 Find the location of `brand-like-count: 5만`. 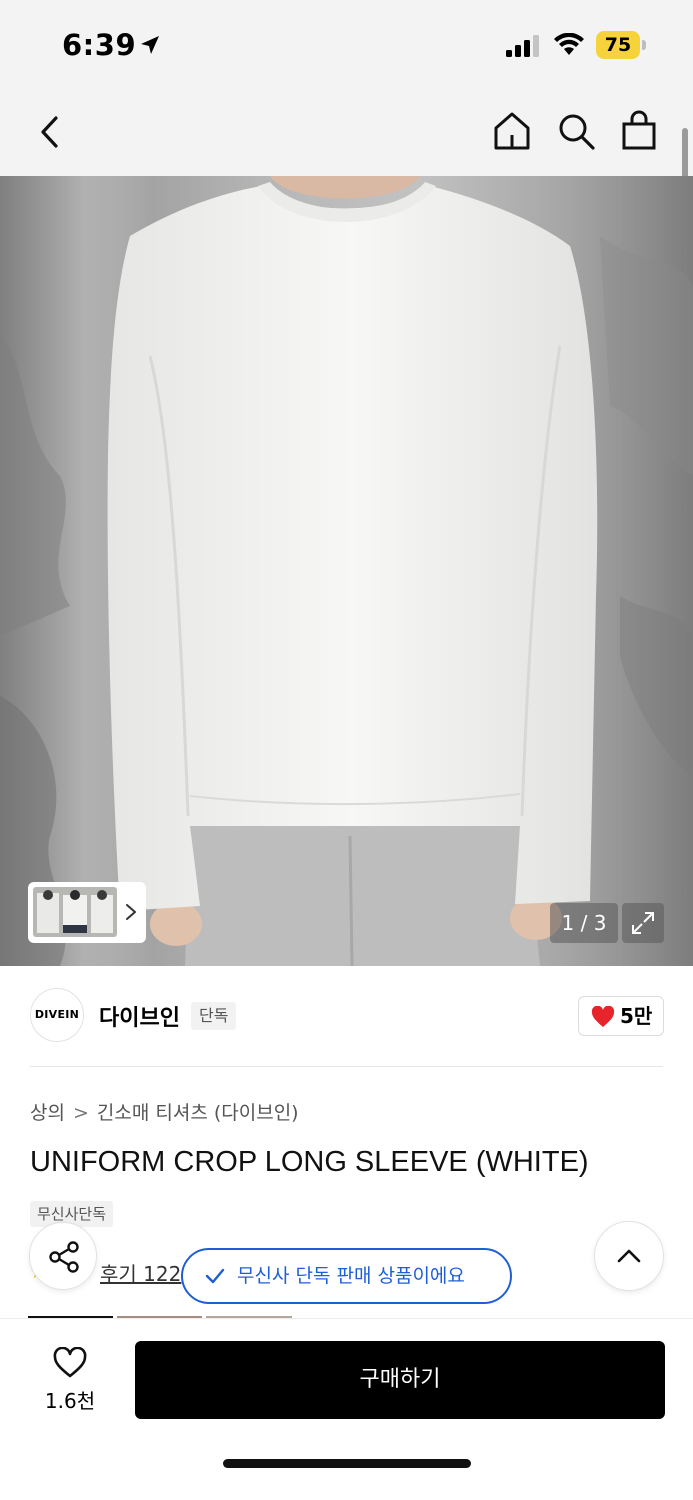

brand-like-count: 5만 is located at coordinates (636, 1016).